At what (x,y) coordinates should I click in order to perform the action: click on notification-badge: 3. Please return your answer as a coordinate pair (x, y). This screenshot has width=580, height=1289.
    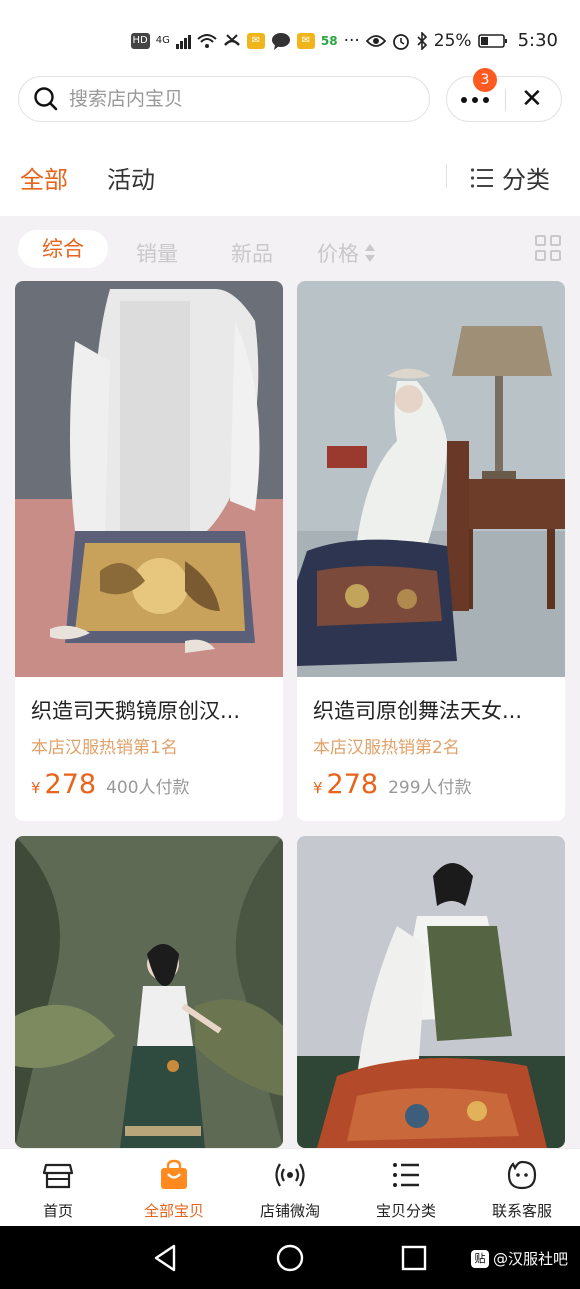
    Looking at the image, I should click on (485, 80).